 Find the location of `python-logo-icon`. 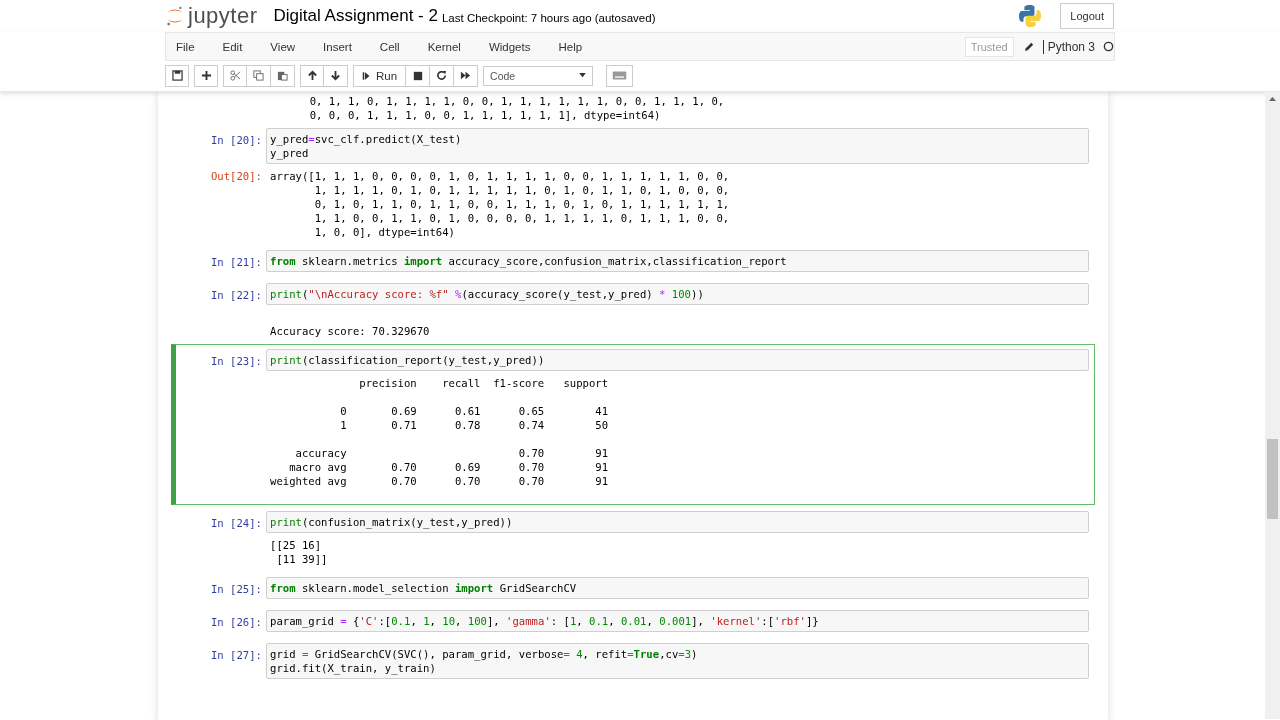

python-logo-icon is located at coordinates (1030, 16).